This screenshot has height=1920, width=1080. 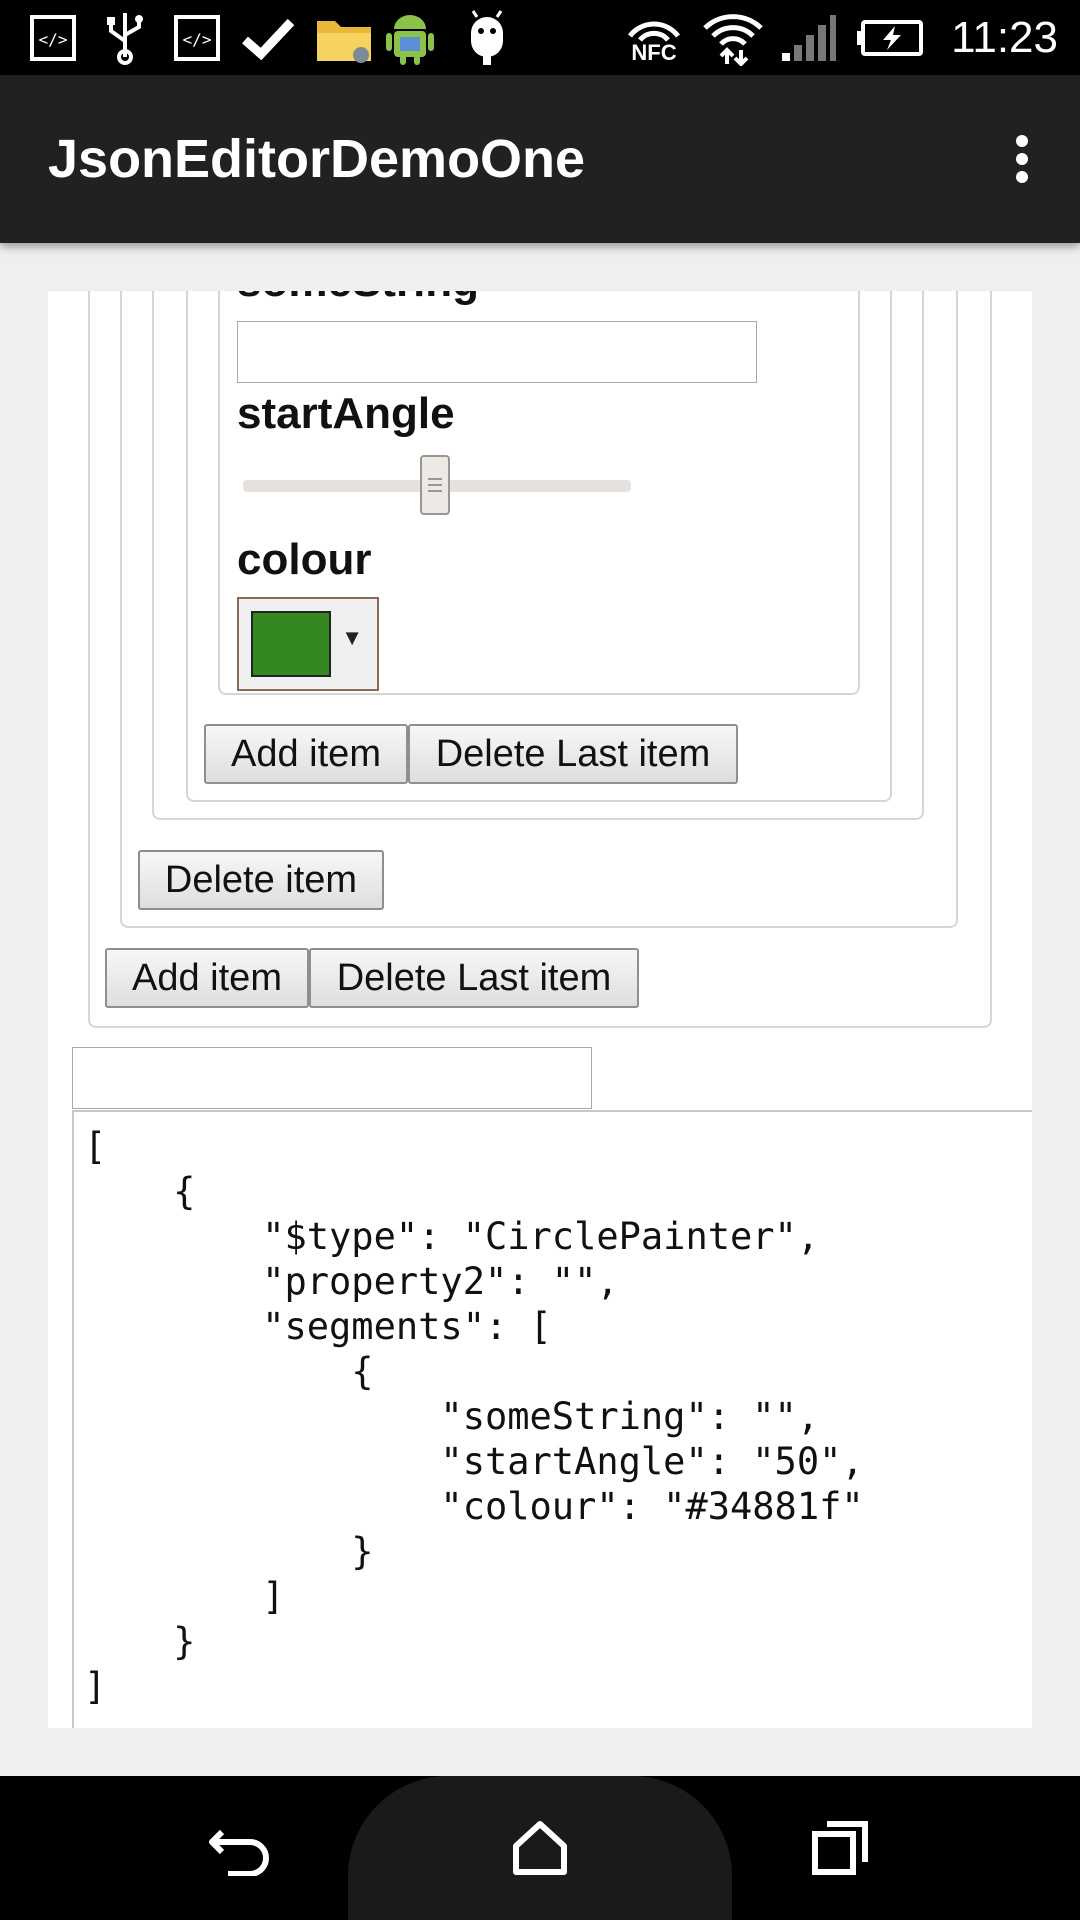 What do you see at coordinates (207, 978) in the screenshot?
I see `outer-add-item-button: Add item` at bounding box center [207, 978].